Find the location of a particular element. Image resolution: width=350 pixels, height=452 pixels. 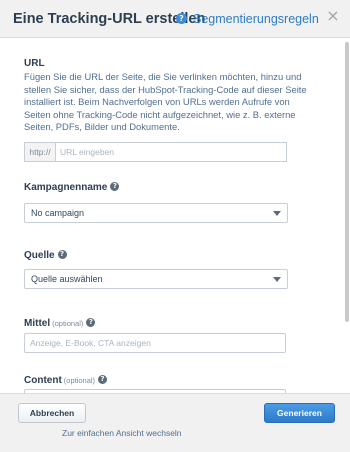

campaign-help-icon: ? is located at coordinates (115, 186).